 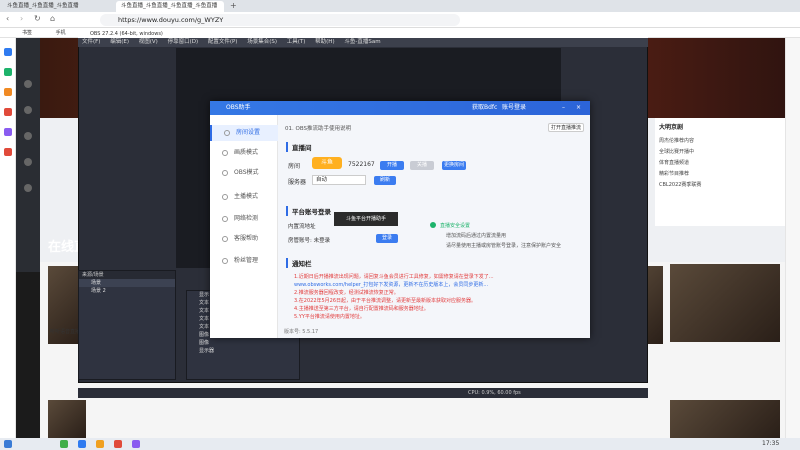 I want to click on menu-item: 停靠窗口(D), so click(x=183, y=42).